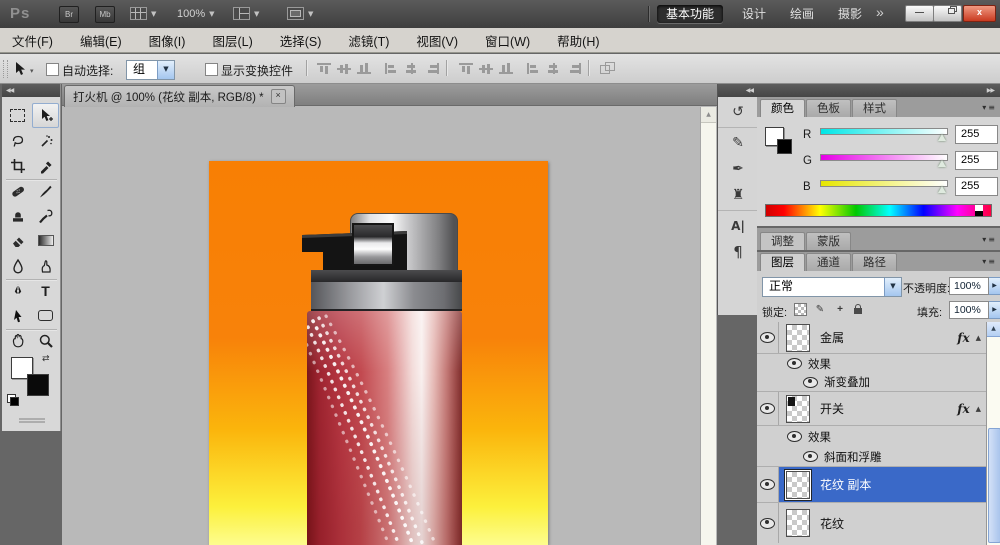 The image size is (1000, 545). What do you see at coordinates (782, 108) in the screenshot?
I see `tab-color: 颜色` at bounding box center [782, 108].